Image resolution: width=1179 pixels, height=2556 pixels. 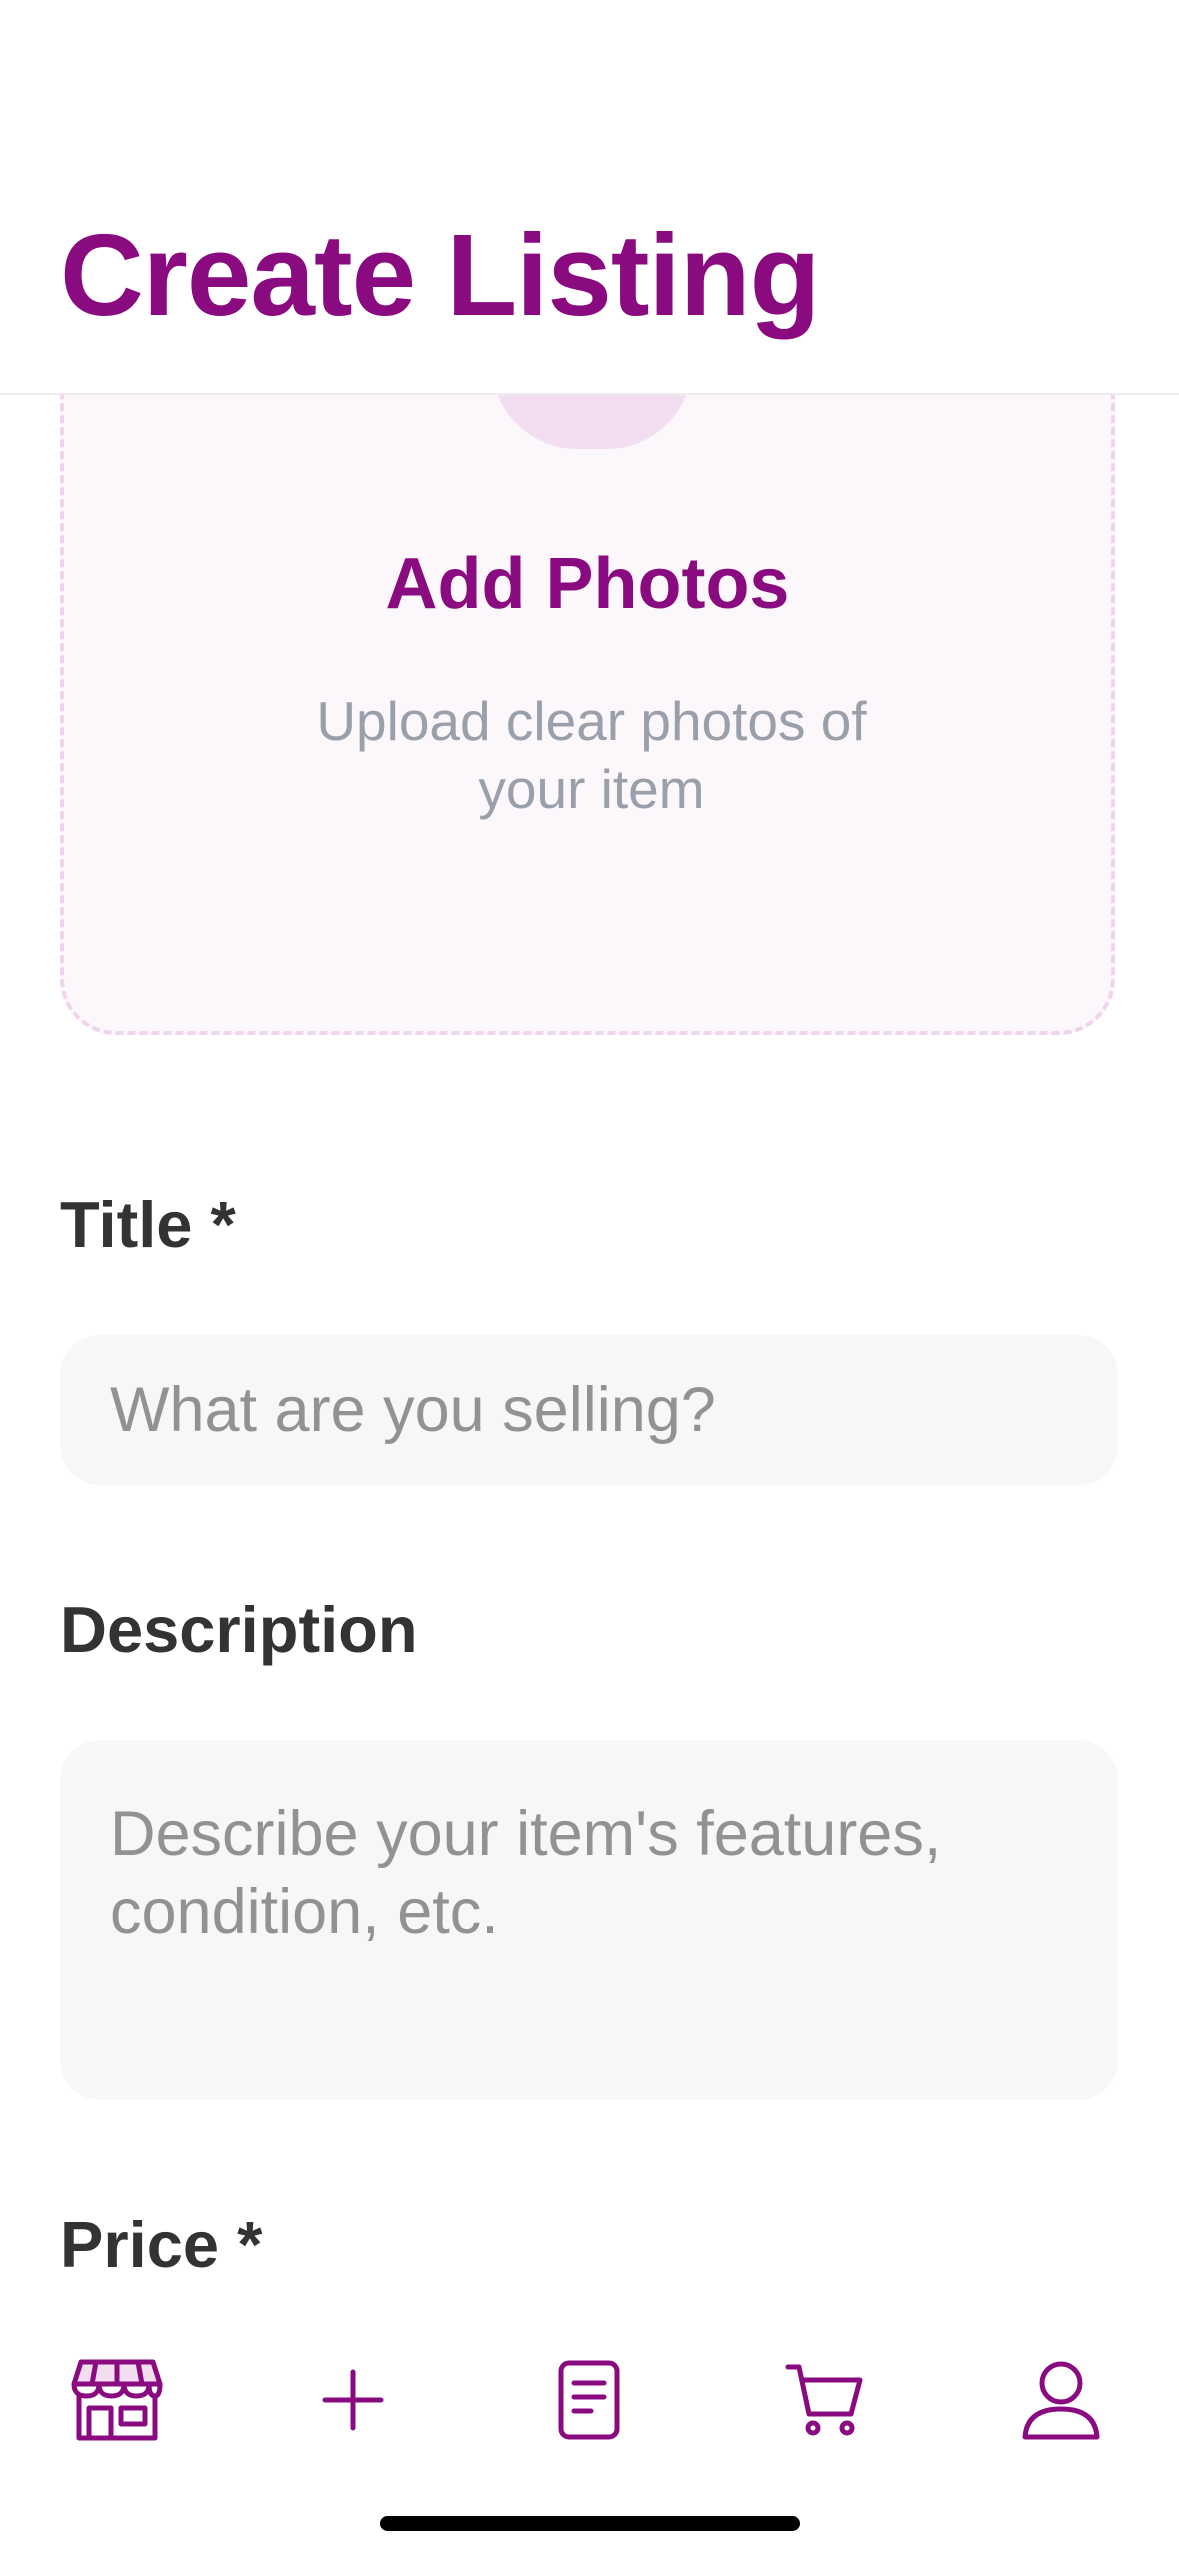 I want to click on document-icon, so click(x=589, y=2400).